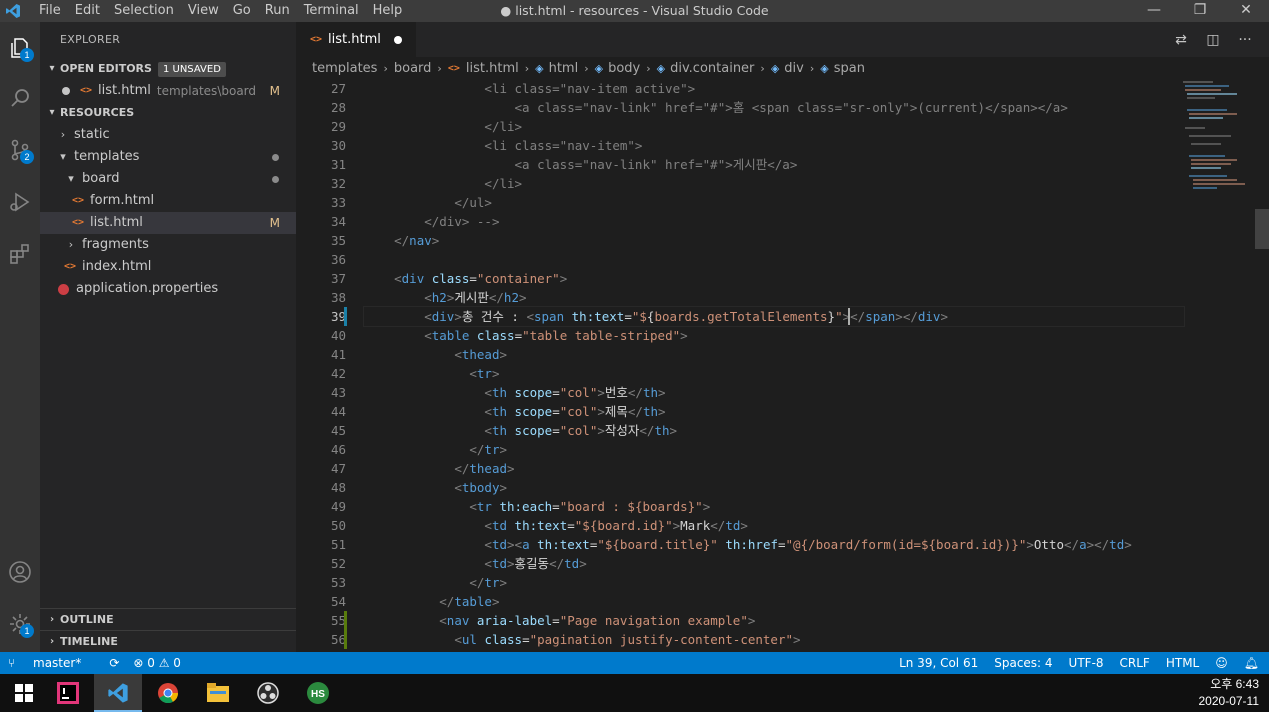 The image size is (1269, 712). What do you see at coordinates (168, 113) in the screenshot?
I see `resources-header: ▾ RESOURCES` at bounding box center [168, 113].